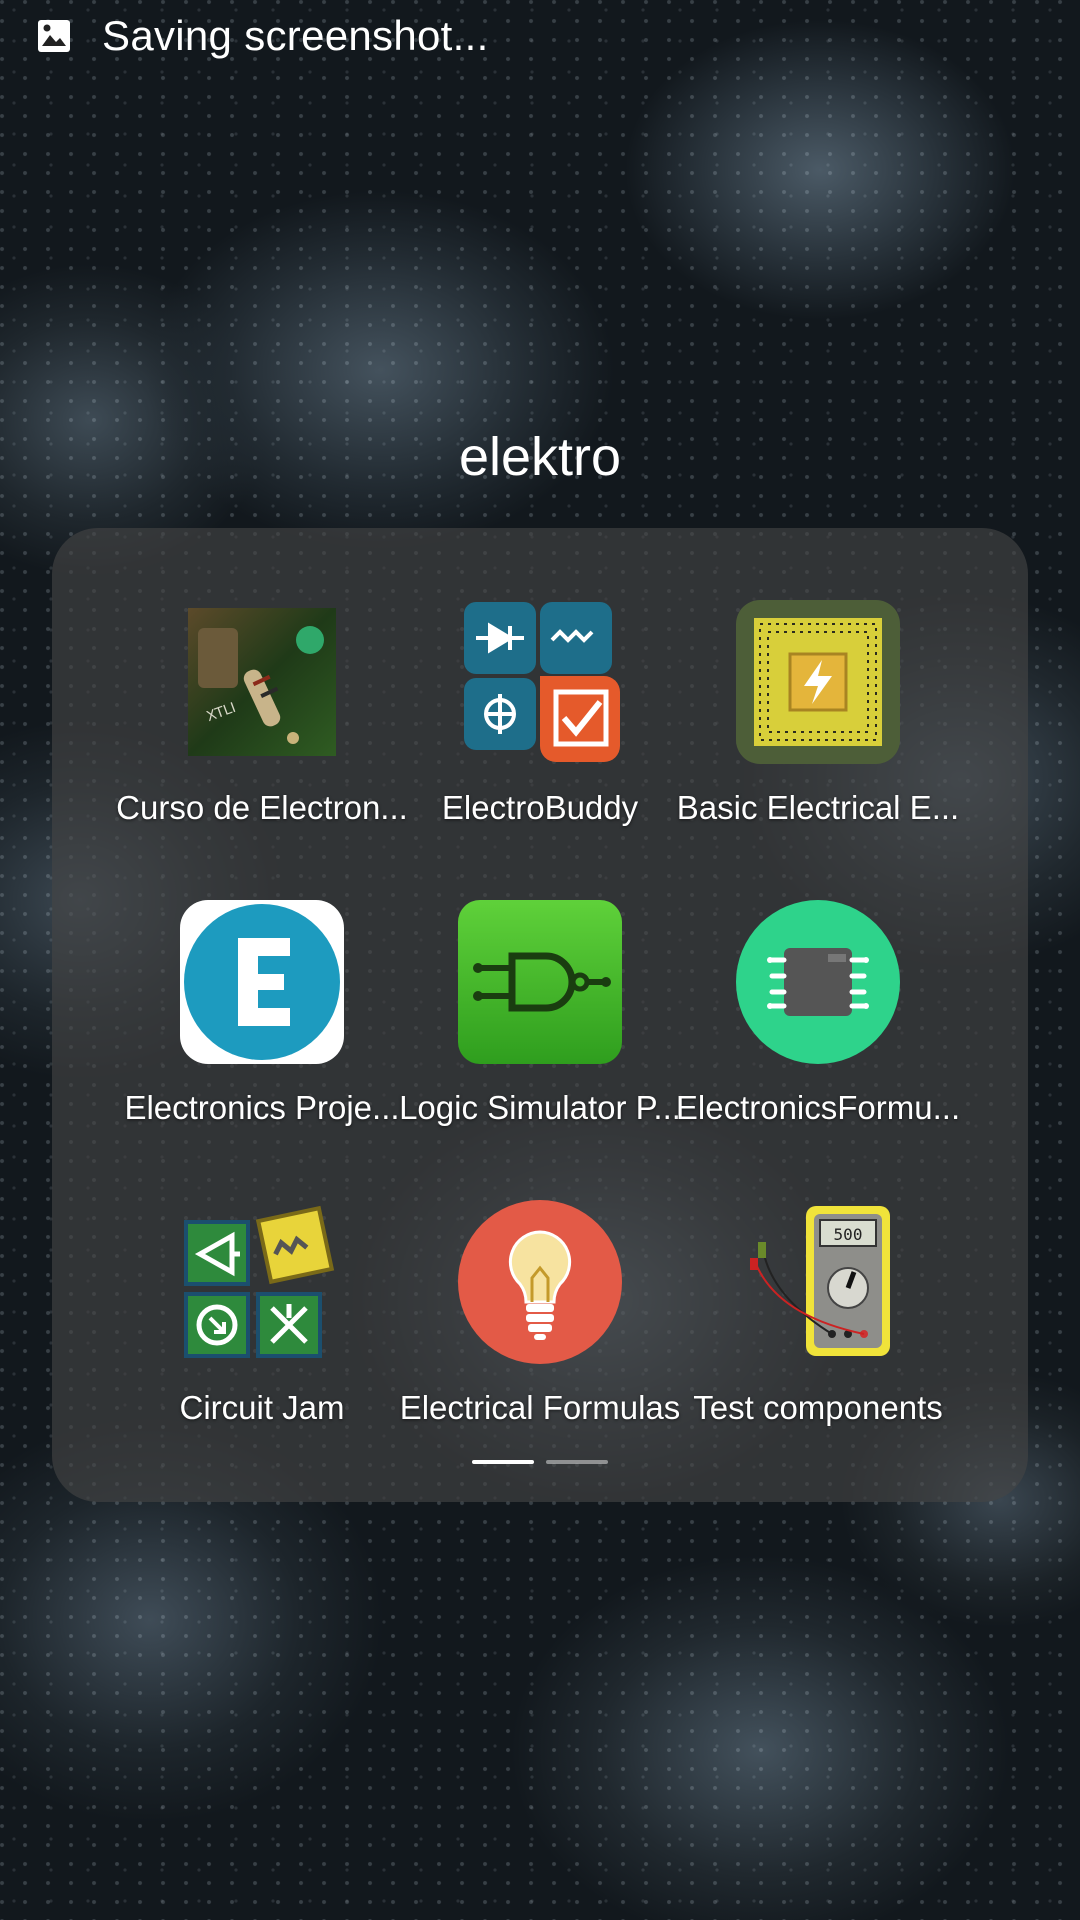 The image size is (1080, 1920). What do you see at coordinates (54, 36) in the screenshot?
I see `image-icon` at bounding box center [54, 36].